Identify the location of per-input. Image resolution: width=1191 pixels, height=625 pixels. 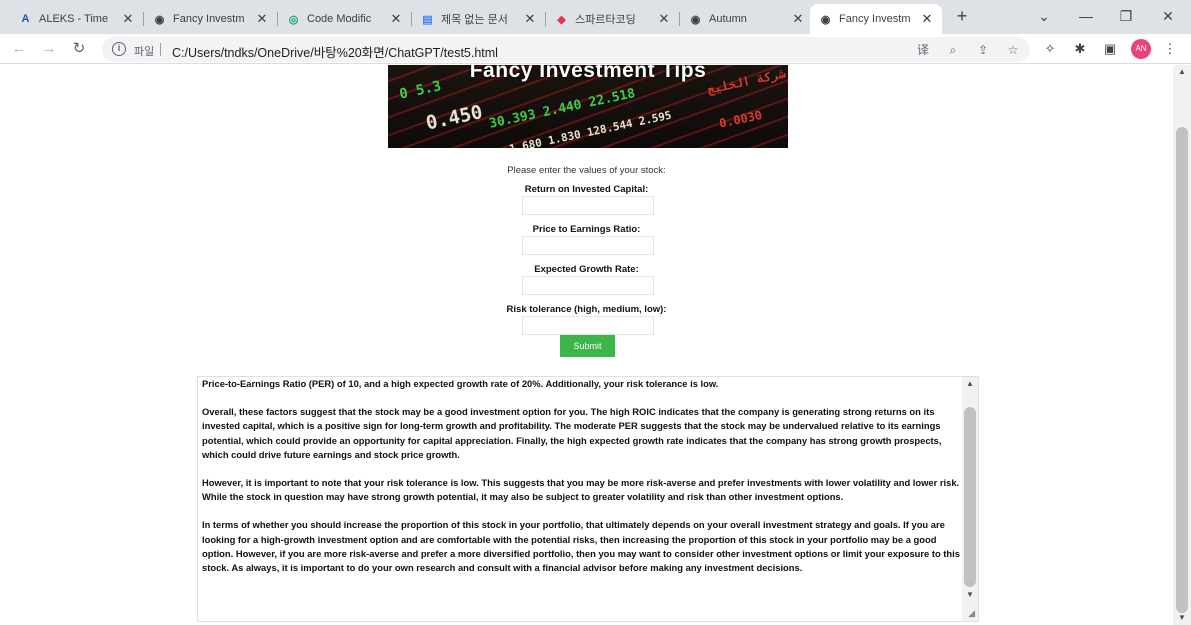
(588, 245).